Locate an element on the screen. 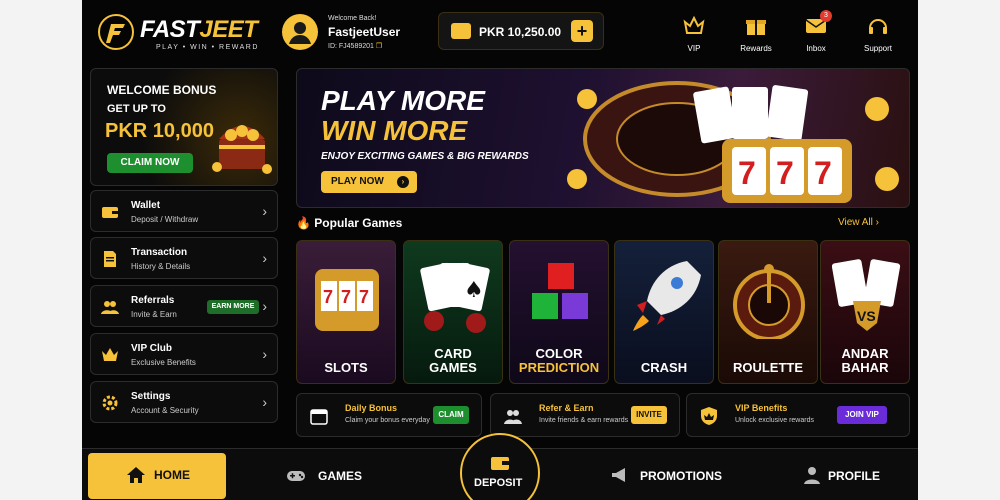 The image size is (1000, 500). game-card-card-games: ♠ CARD GAMES is located at coordinates (453, 312).